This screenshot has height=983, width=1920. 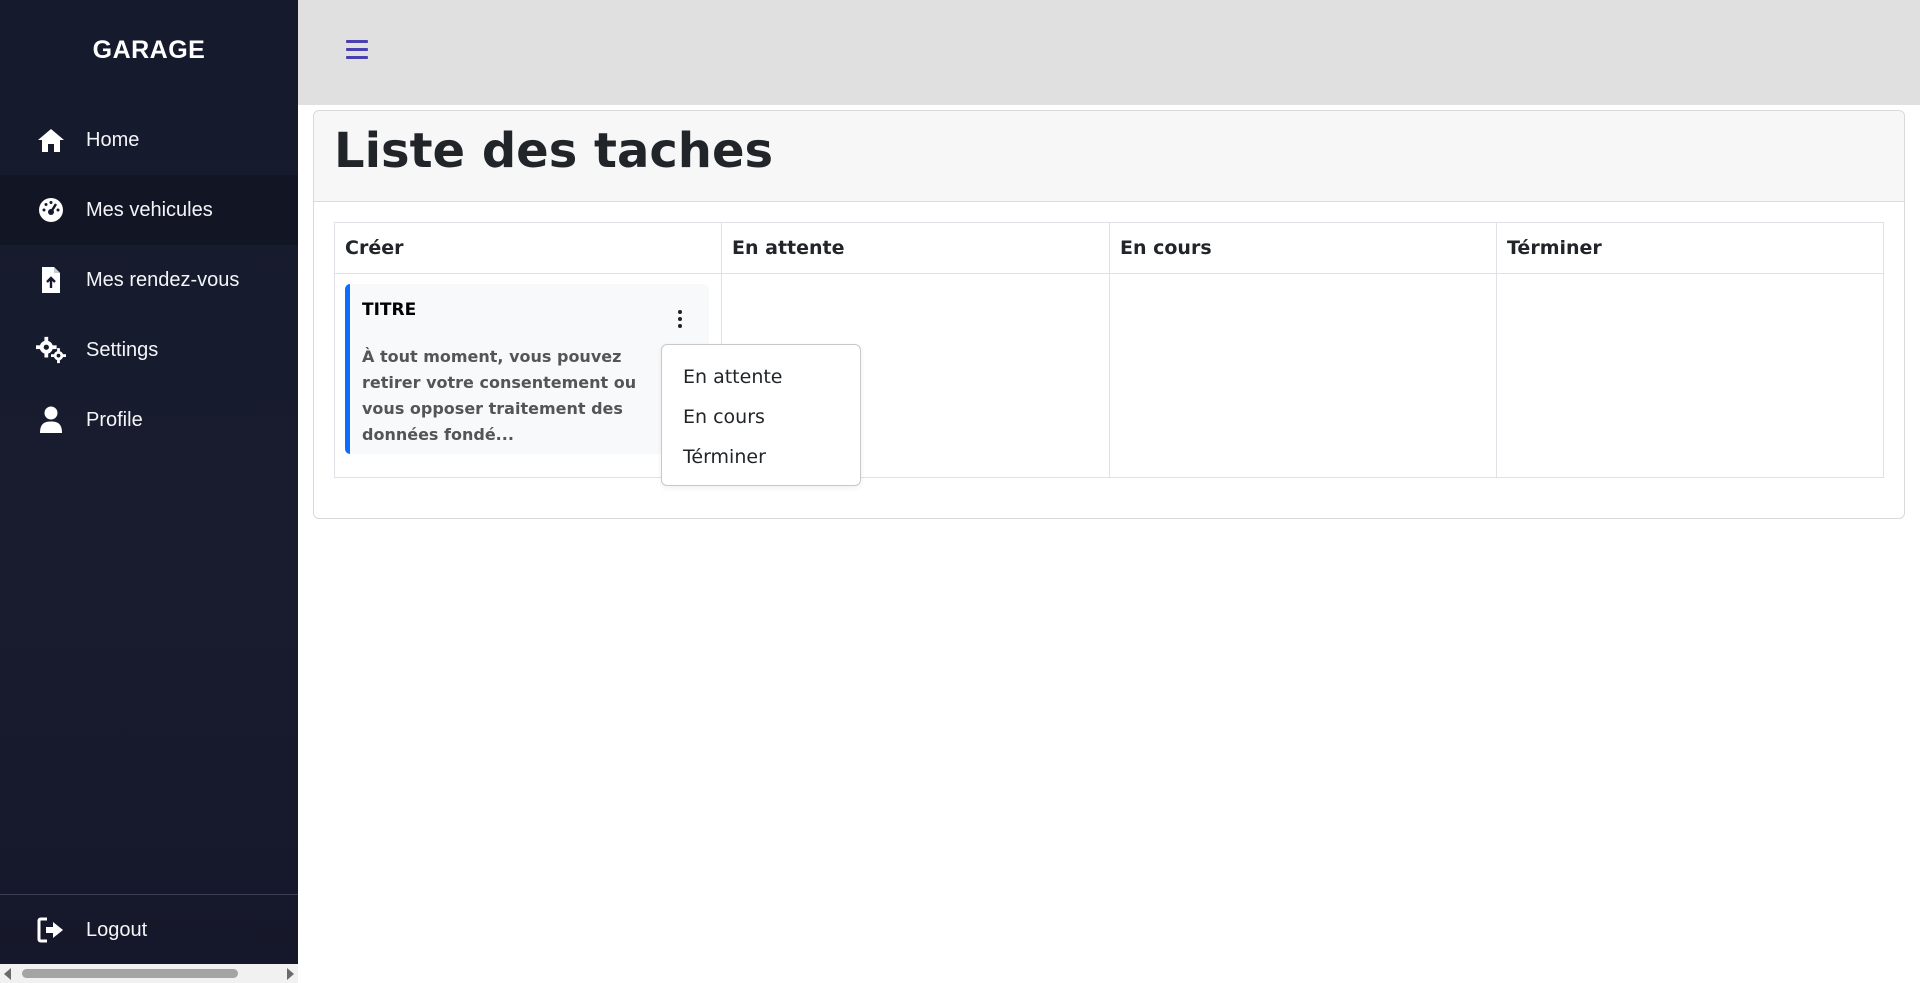 I want to click on card-header: Liste des taches, so click(x=1109, y=156).